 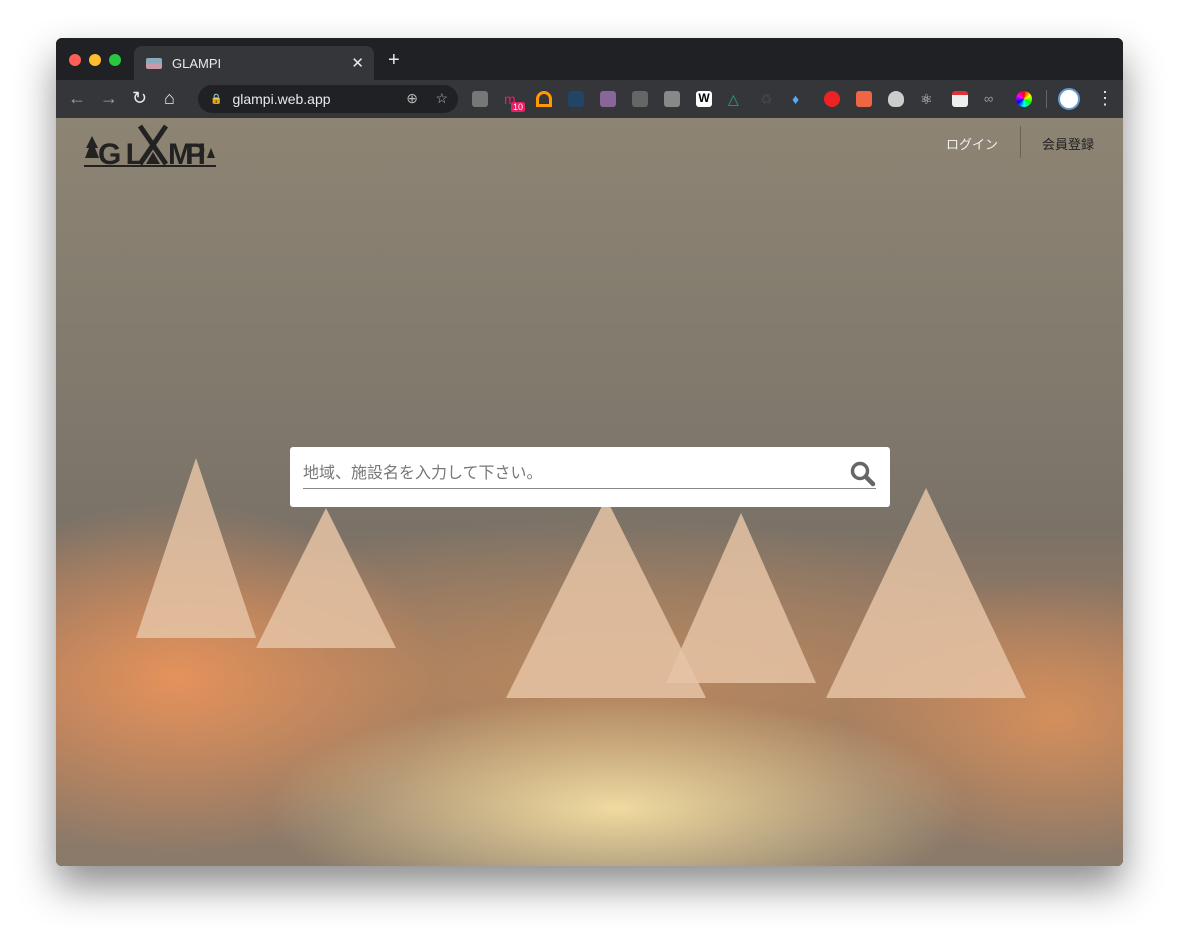 What do you see at coordinates (960, 99) in the screenshot?
I see `extension-note-icon` at bounding box center [960, 99].